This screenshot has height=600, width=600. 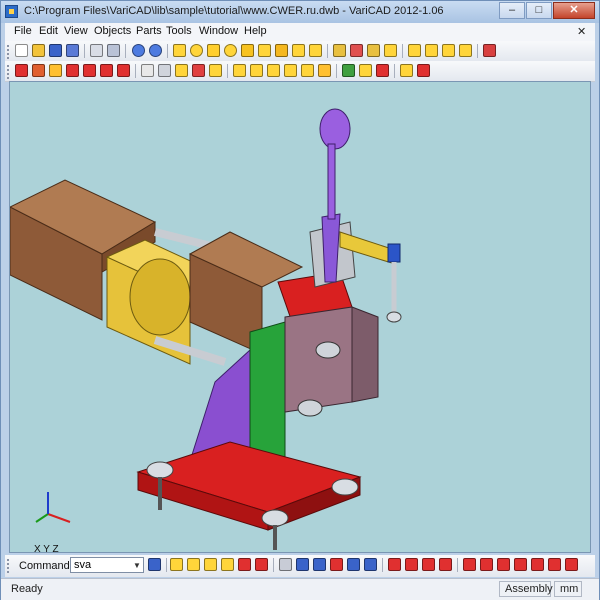 What do you see at coordinates (210, 564) in the screenshot?
I see `solid-pipe-icon` at bounding box center [210, 564].